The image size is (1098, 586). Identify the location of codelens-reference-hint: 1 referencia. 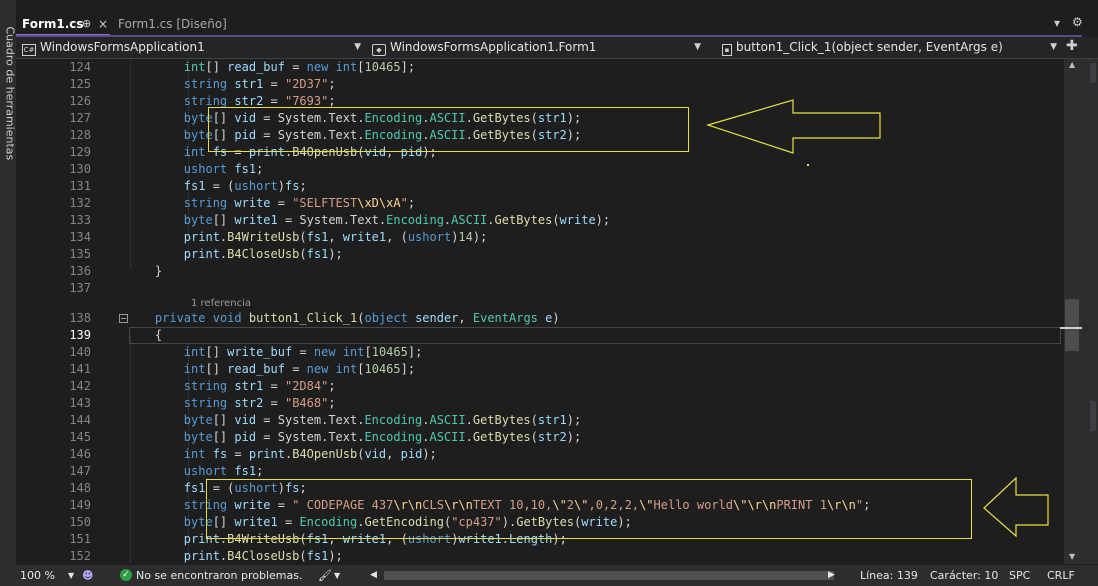
(221, 303).